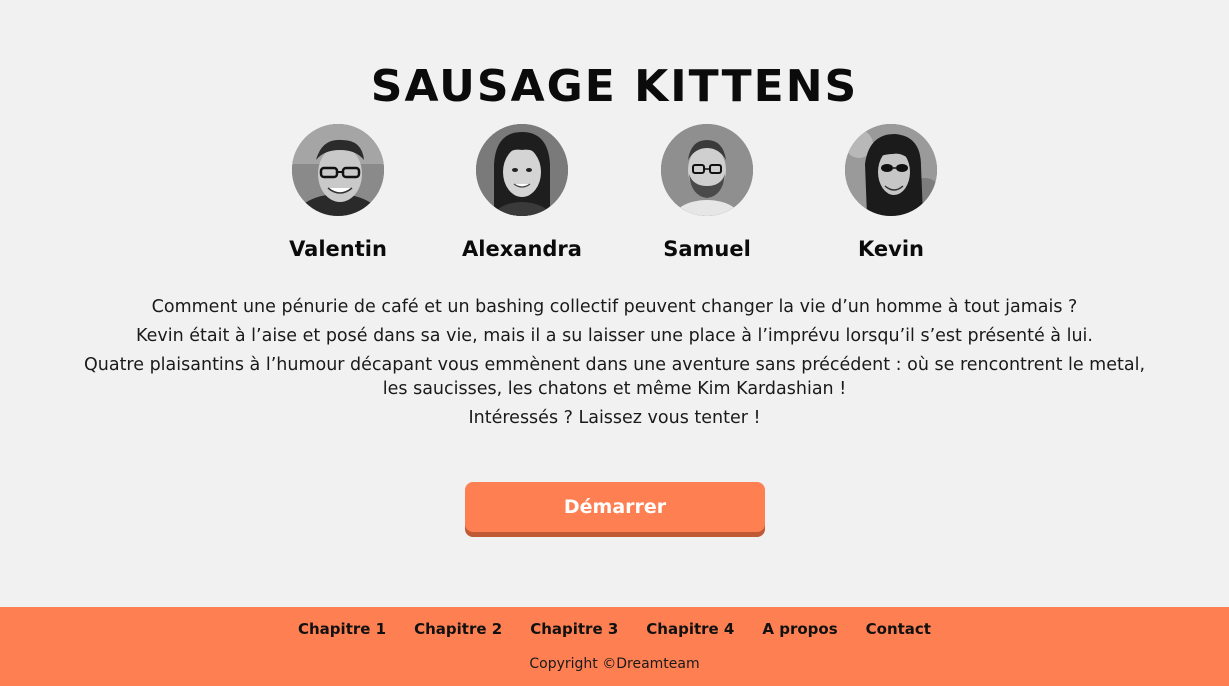  What do you see at coordinates (458, 629) in the screenshot?
I see `footer-link-chapitre-2: Chapitre 2` at bounding box center [458, 629].